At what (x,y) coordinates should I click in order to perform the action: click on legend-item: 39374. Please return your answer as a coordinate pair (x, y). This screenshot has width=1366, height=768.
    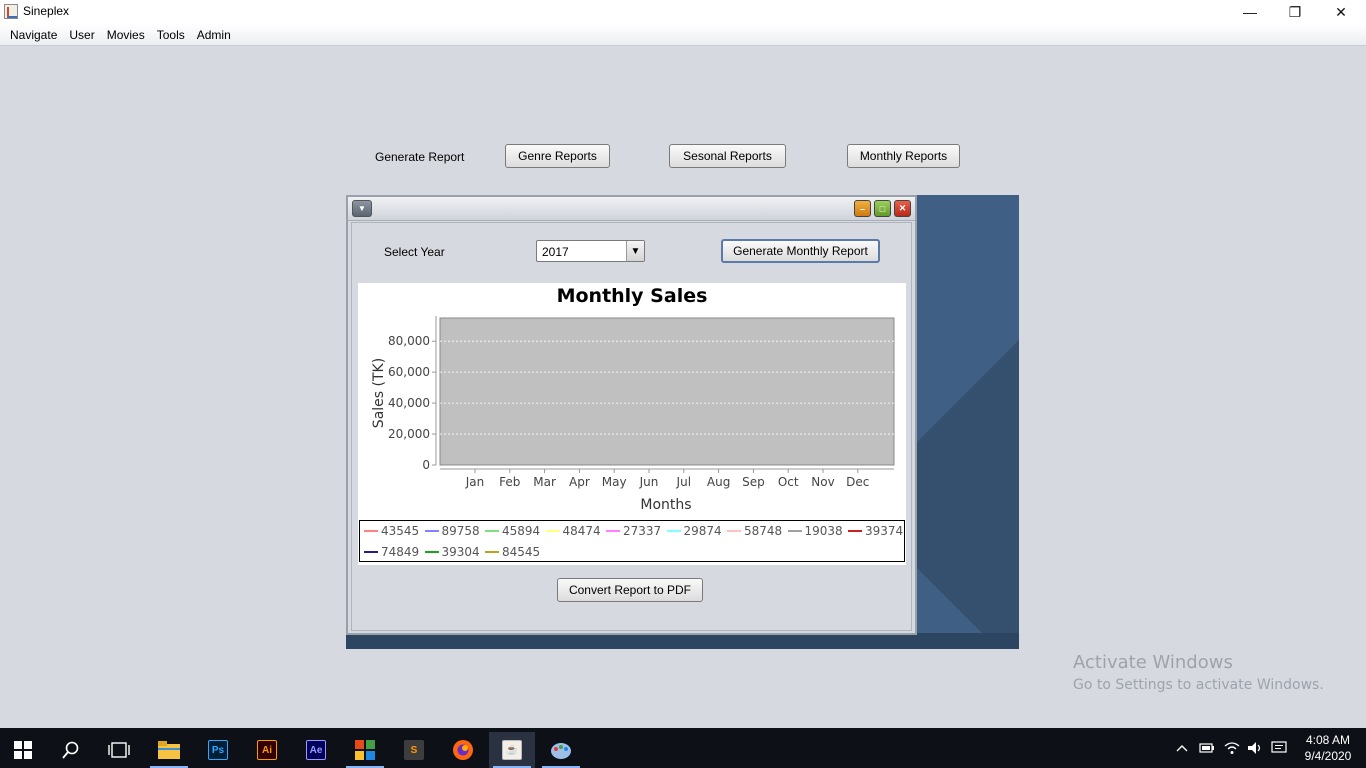
    Looking at the image, I should click on (875, 531).